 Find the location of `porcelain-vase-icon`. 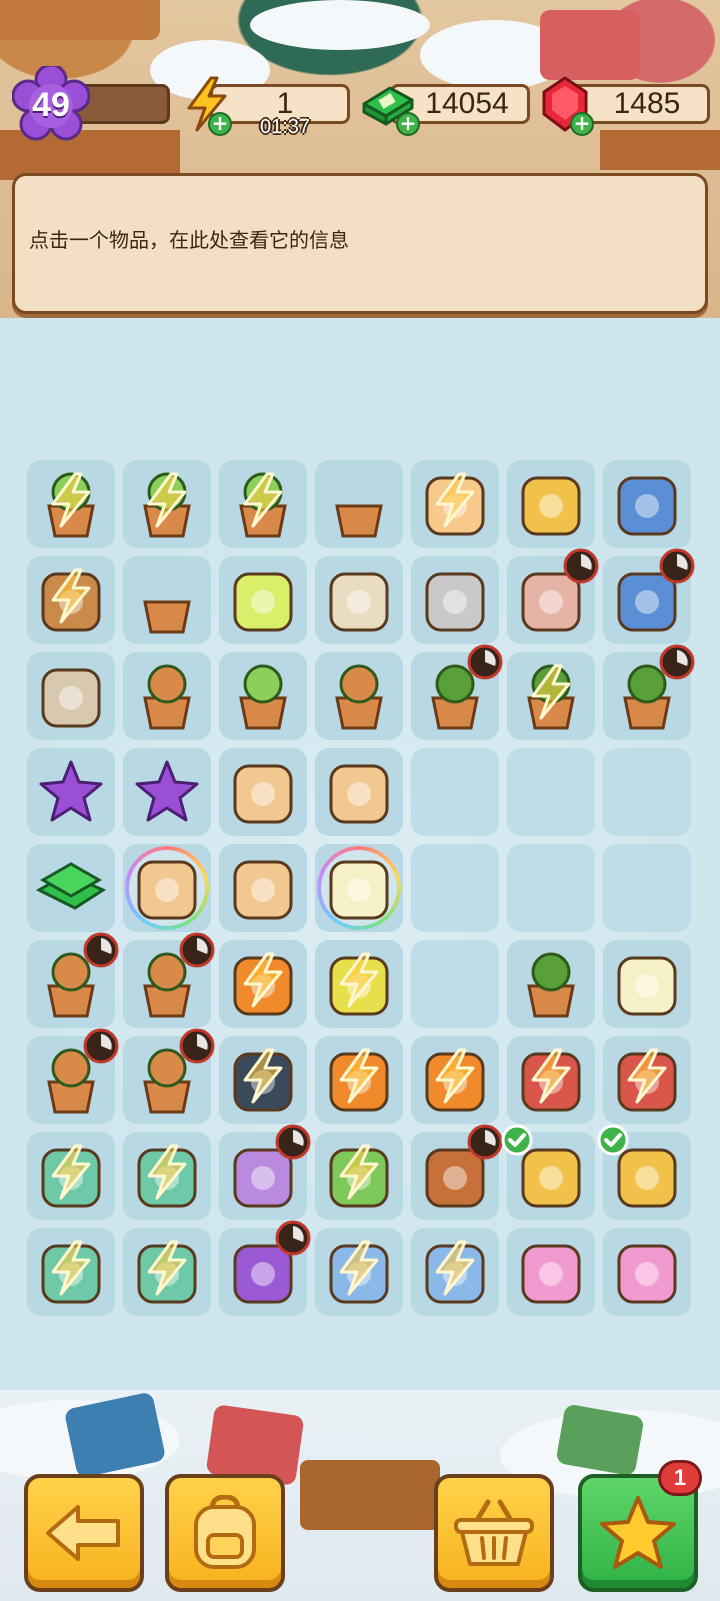

porcelain-vase-icon is located at coordinates (647, 506).